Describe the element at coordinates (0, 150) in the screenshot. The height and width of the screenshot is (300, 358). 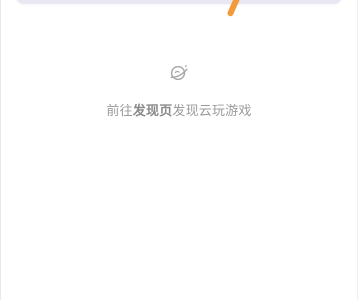
I see `left-divider` at that location.